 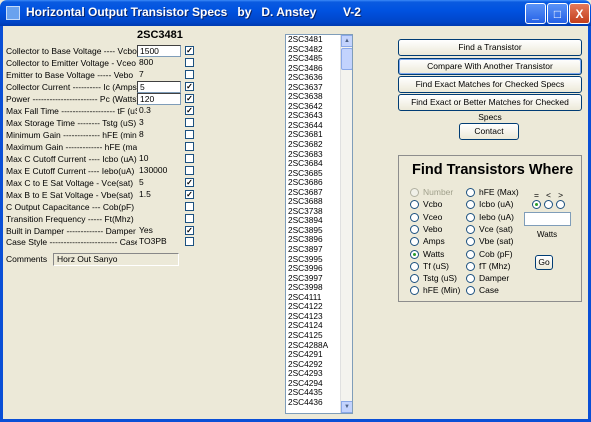 What do you see at coordinates (496, 216) in the screenshot?
I see `search-field-label: Iebo (uA)` at bounding box center [496, 216].